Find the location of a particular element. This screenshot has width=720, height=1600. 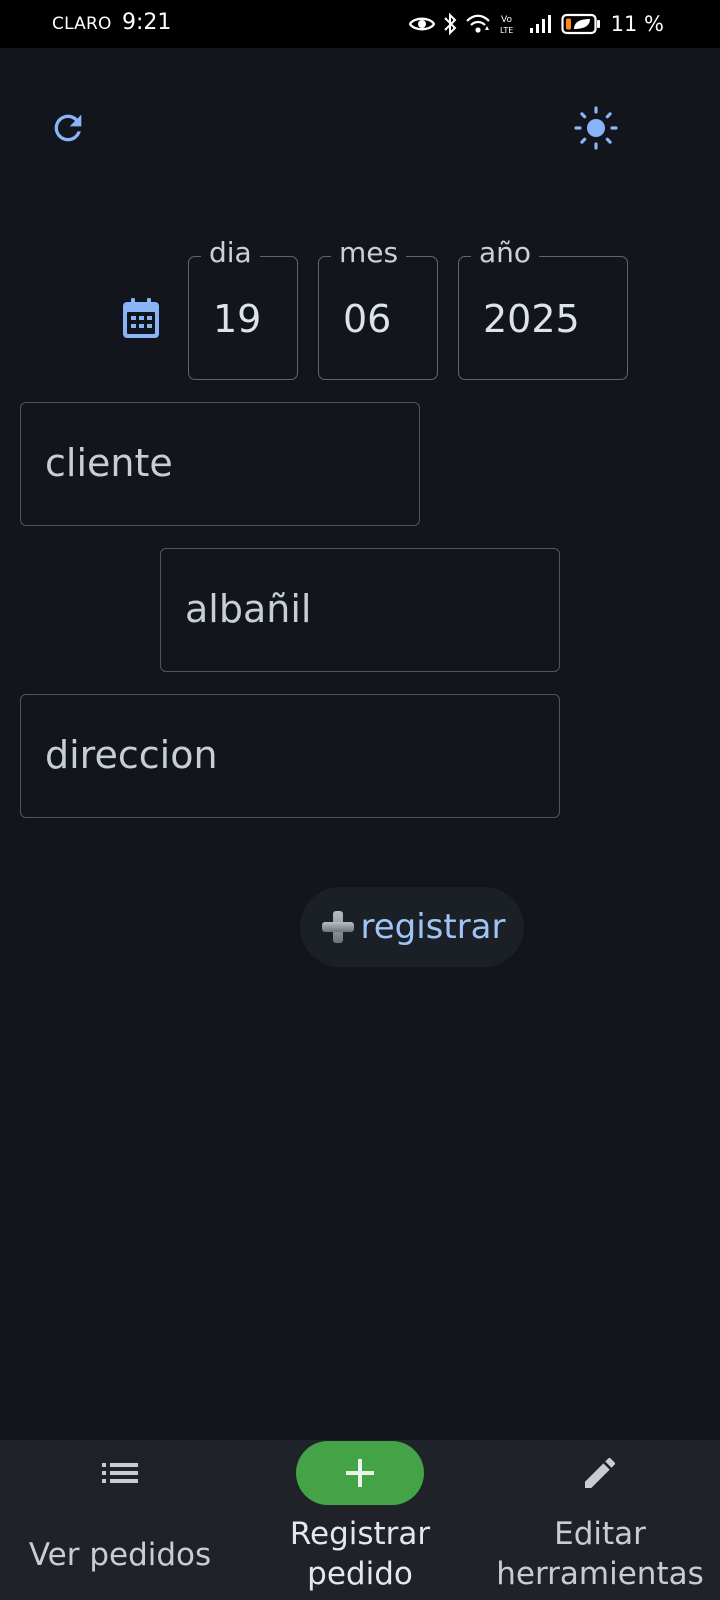

month-field: mes 06 is located at coordinates (378, 307).